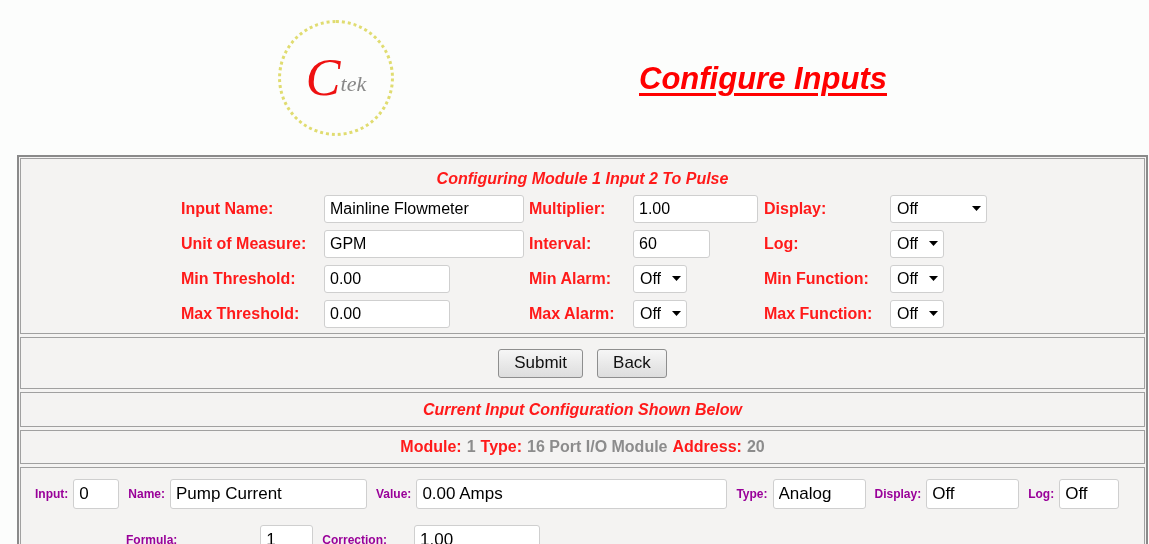 The width and height of the screenshot is (1149, 544). What do you see at coordinates (52, 494) in the screenshot?
I see `field-label: Input:` at bounding box center [52, 494].